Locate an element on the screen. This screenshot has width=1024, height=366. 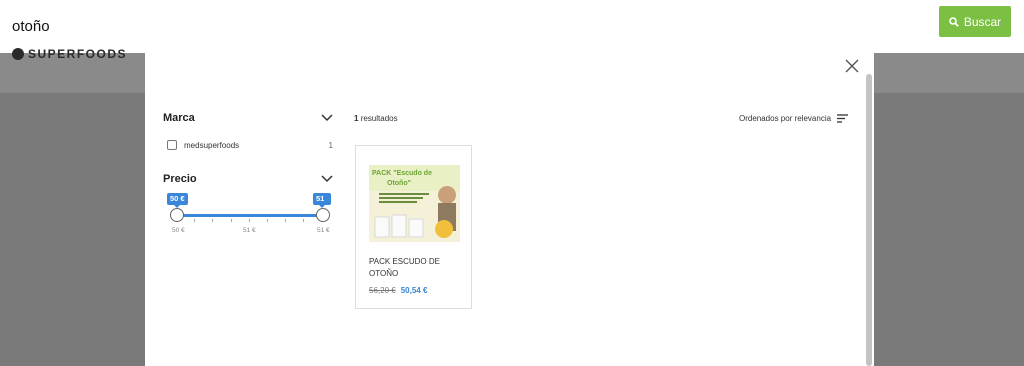
product-old-price: 56,20 € is located at coordinates (382, 290).